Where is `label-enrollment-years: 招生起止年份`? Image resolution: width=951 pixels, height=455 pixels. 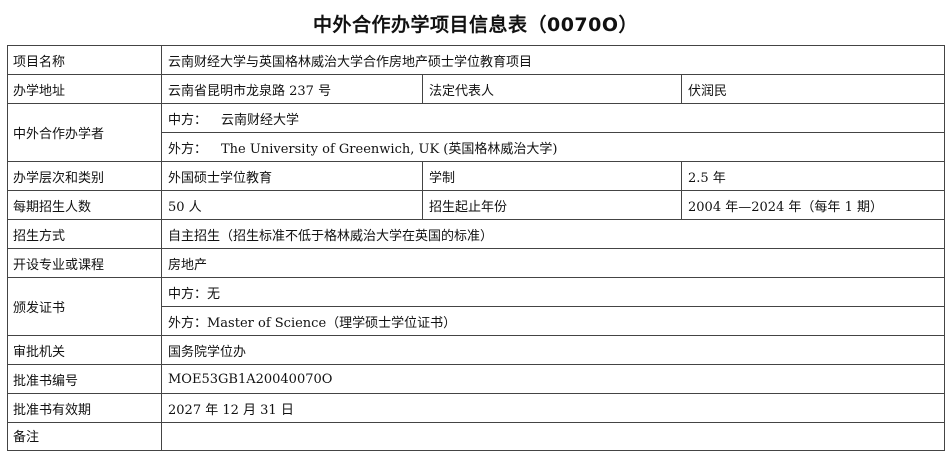
label-enrollment-years: 招生起止年份 is located at coordinates (552, 205).